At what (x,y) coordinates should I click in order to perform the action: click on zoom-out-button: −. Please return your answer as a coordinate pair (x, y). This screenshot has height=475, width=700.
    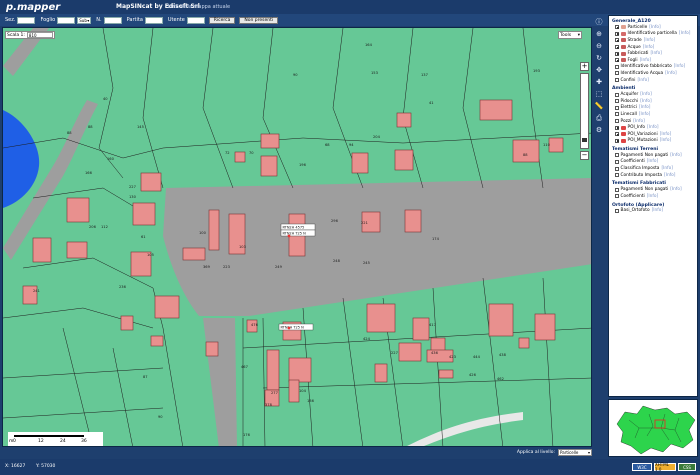
    Looking at the image, I should click on (584, 155).